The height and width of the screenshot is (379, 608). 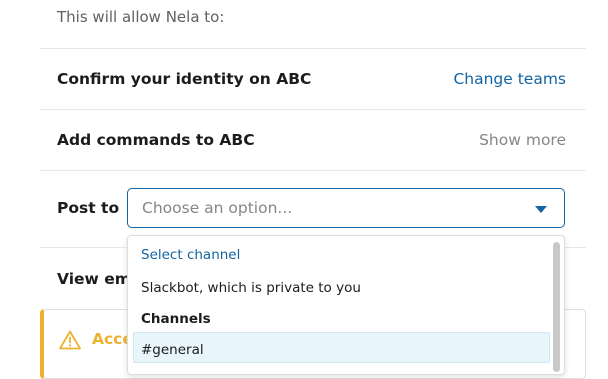 What do you see at coordinates (184, 79) in the screenshot?
I see `identity-permission-label: Confirm your identity on ABC` at bounding box center [184, 79].